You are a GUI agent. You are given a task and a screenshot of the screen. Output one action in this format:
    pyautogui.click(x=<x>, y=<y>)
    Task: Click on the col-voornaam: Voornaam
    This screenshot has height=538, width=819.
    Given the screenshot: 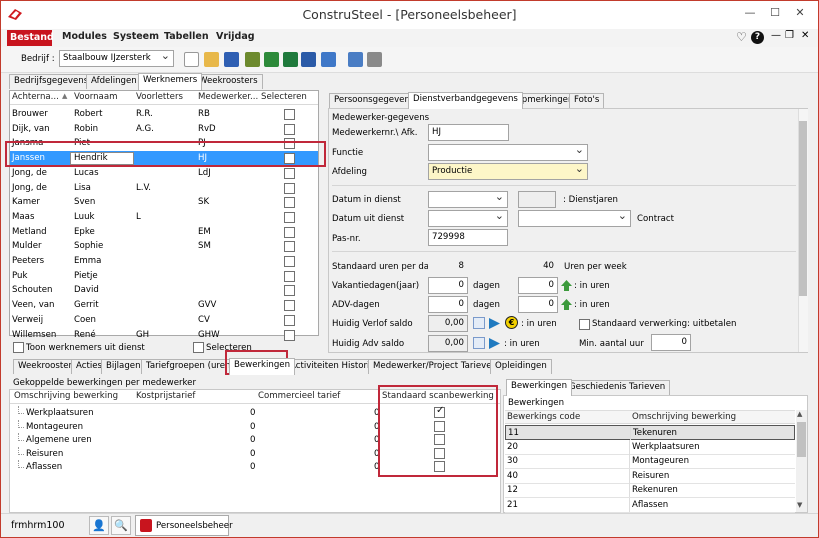 What is the action you would take?
    pyautogui.click(x=95, y=97)
    